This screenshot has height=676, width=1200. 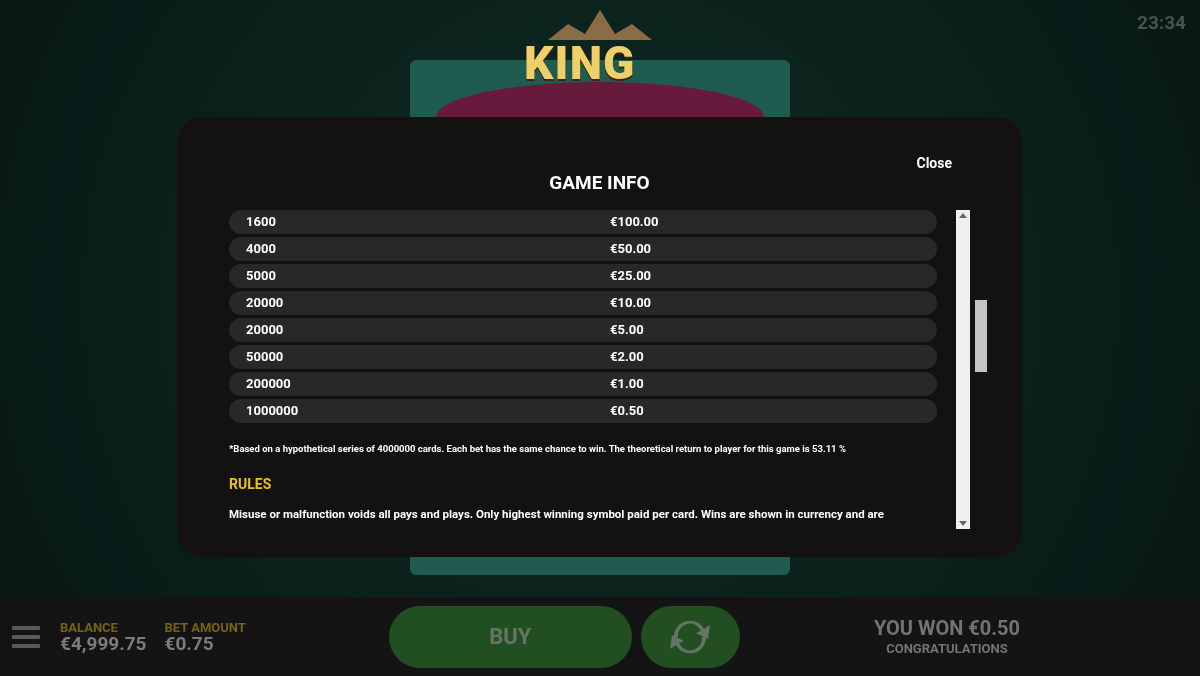 I want to click on table-cell-text: €25.00, so click(x=631, y=275).